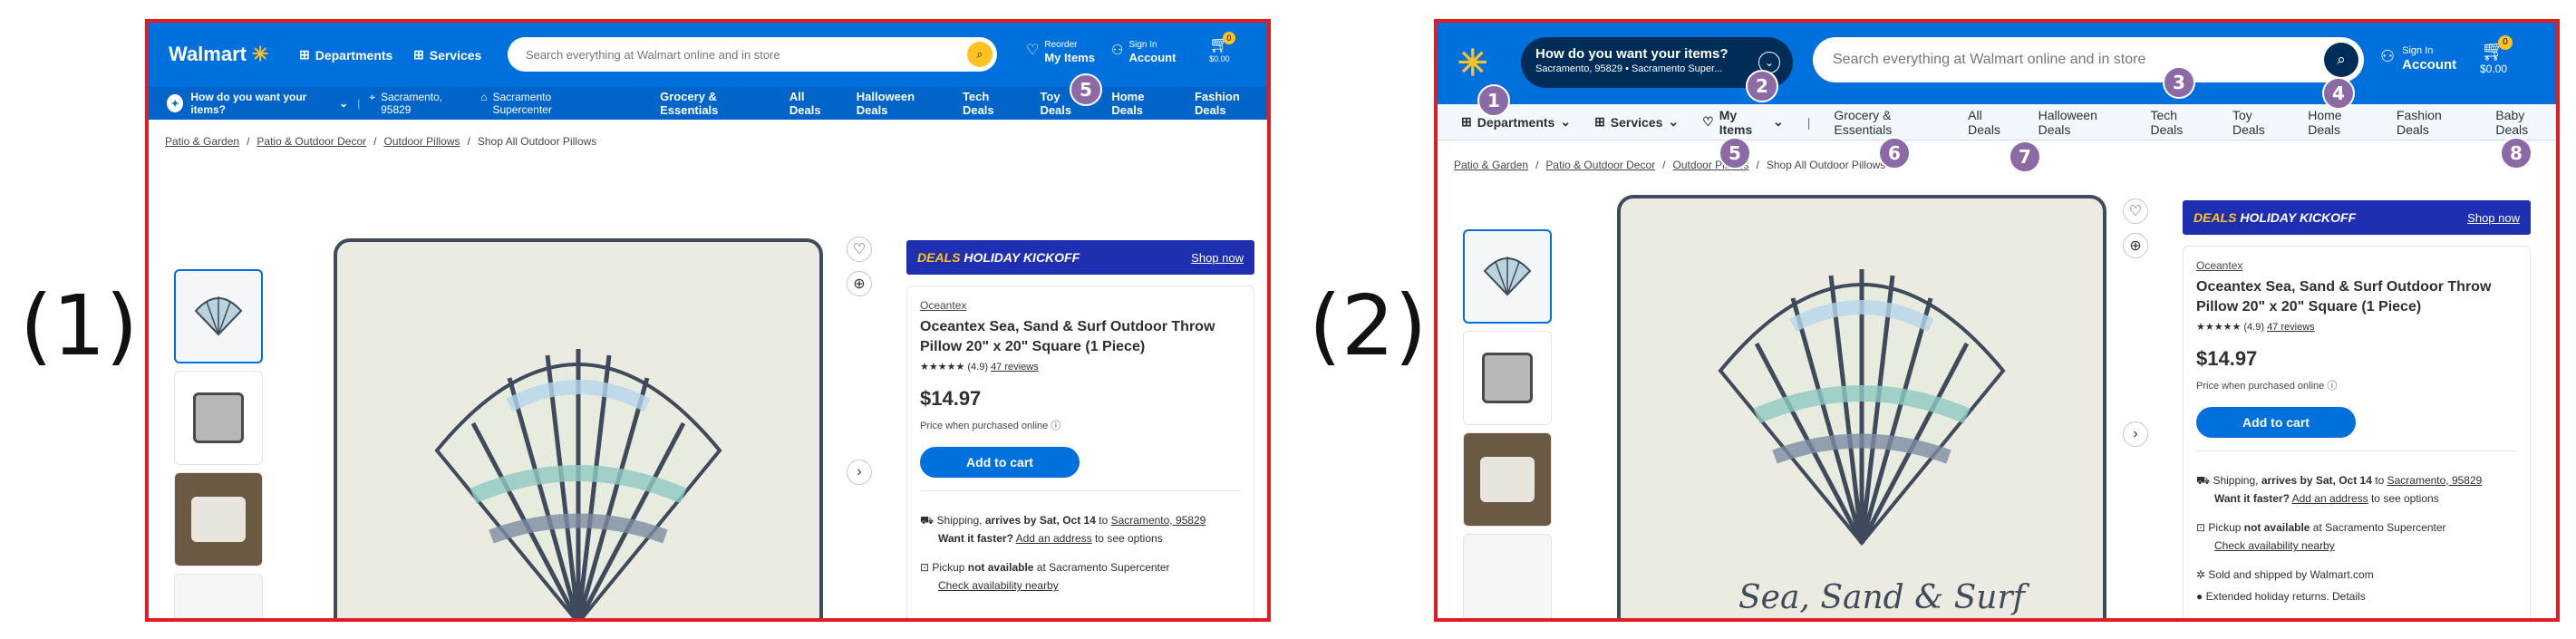  Describe the element at coordinates (344, 103) in the screenshot. I see `chevron-down-icon: ⌄` at that location.